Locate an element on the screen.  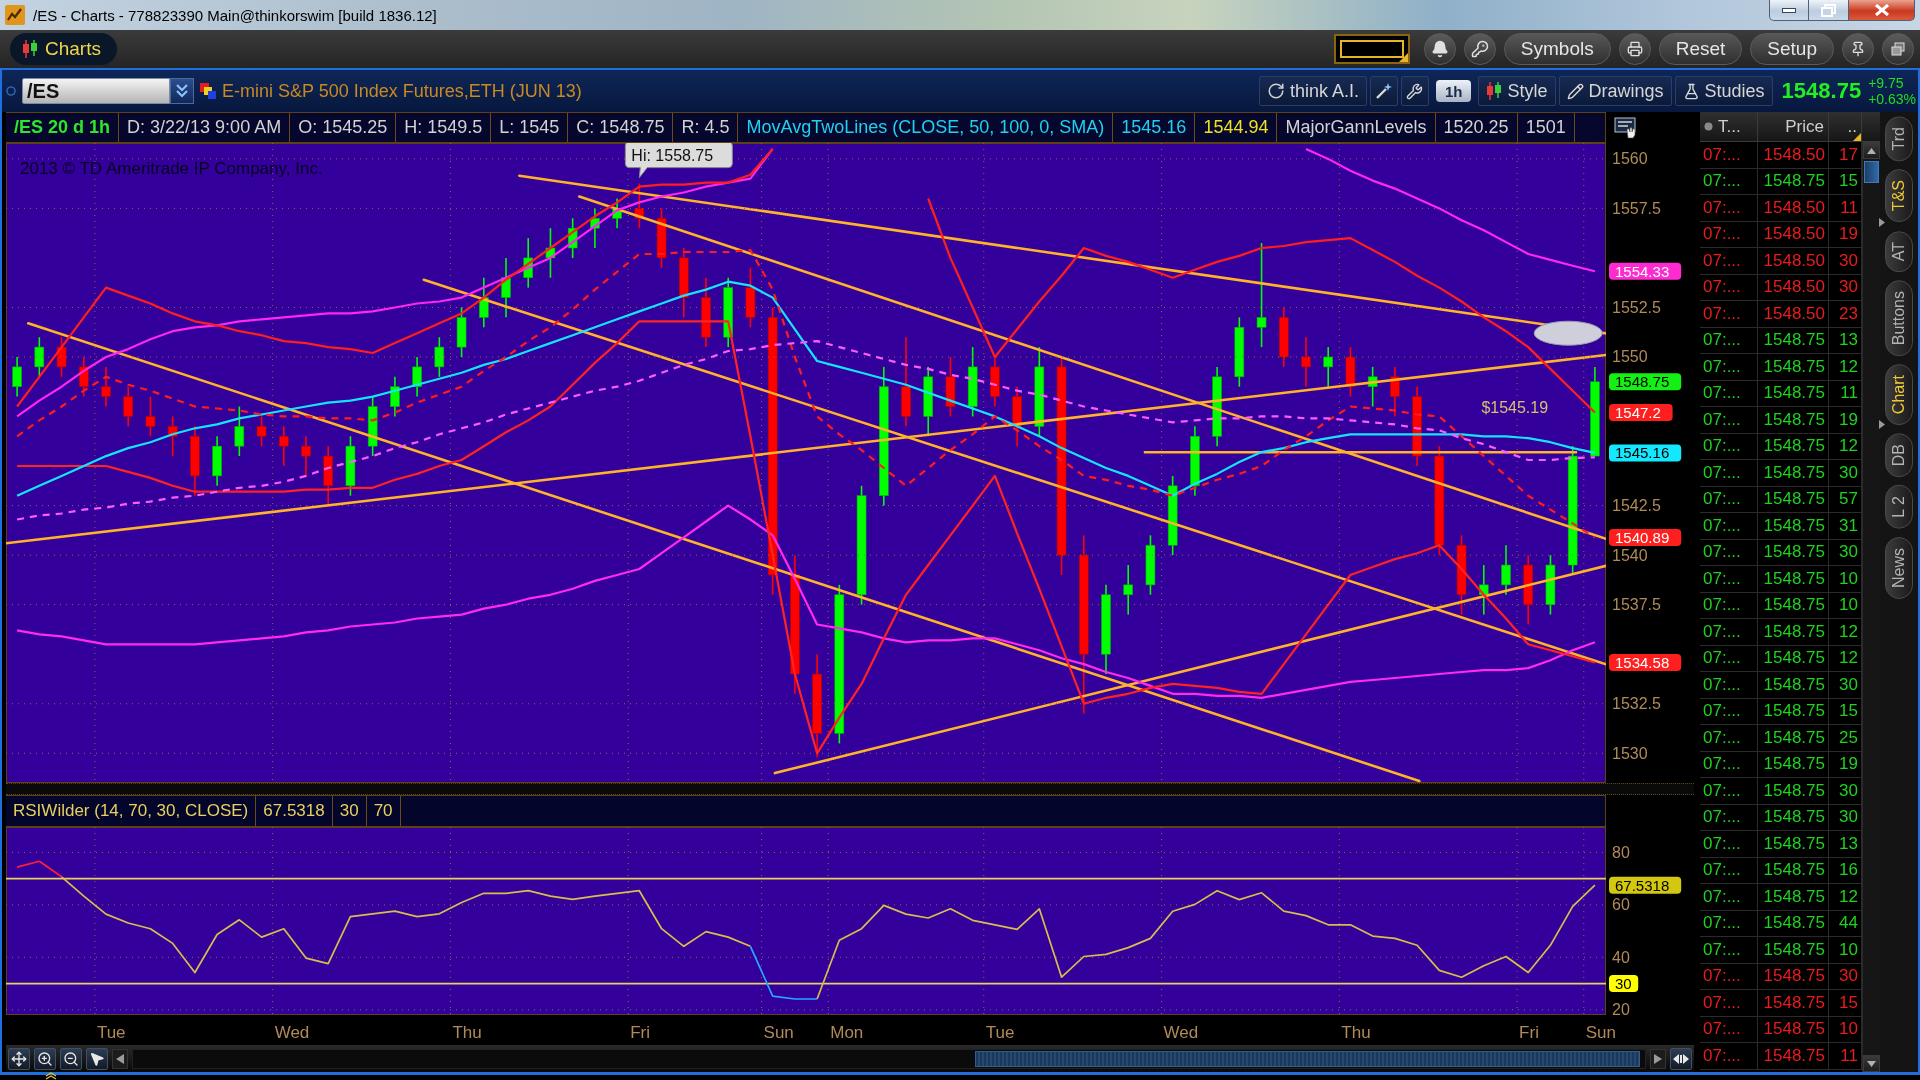
price-cell: 1548.50 is located at coordinates (1793, 208).